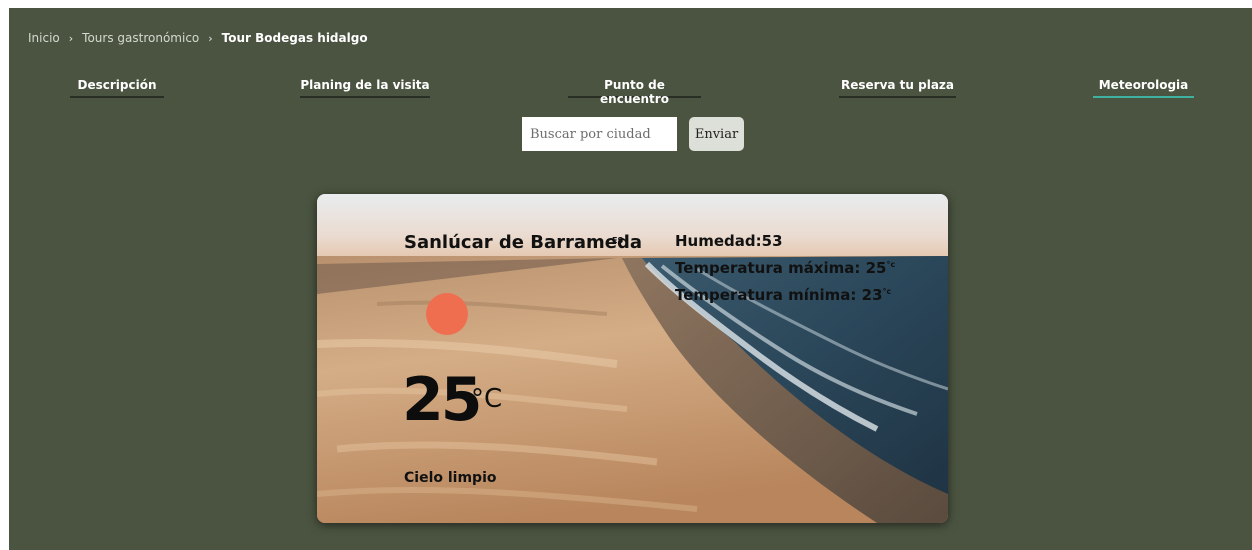 The height and width of the screenshot is (550, 1252). What do you see at coordinates (1143, 88) in the screenshot?
I see `tab-meteorologia: Meteorologia` at bounding box center [1143, 88].